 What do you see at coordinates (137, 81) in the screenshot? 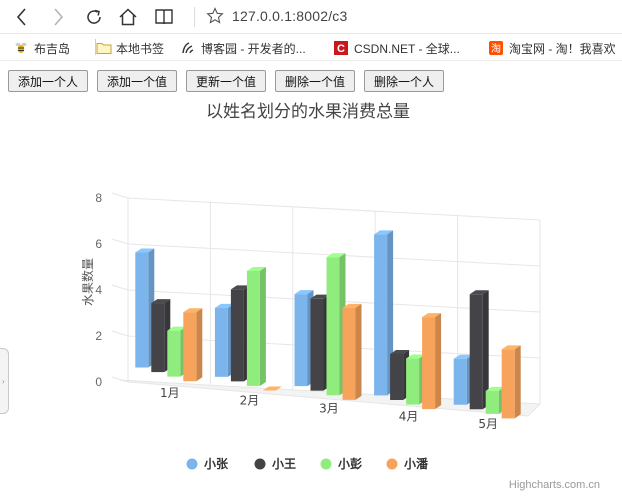
I see `add-value-button: 添加一个值` at bounding box center [137, 81].